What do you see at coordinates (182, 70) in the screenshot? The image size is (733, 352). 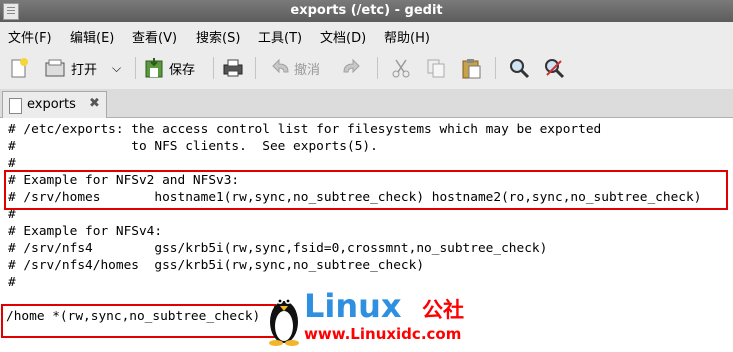 I see `save-label: 保存` at bounding box center [182, 70].